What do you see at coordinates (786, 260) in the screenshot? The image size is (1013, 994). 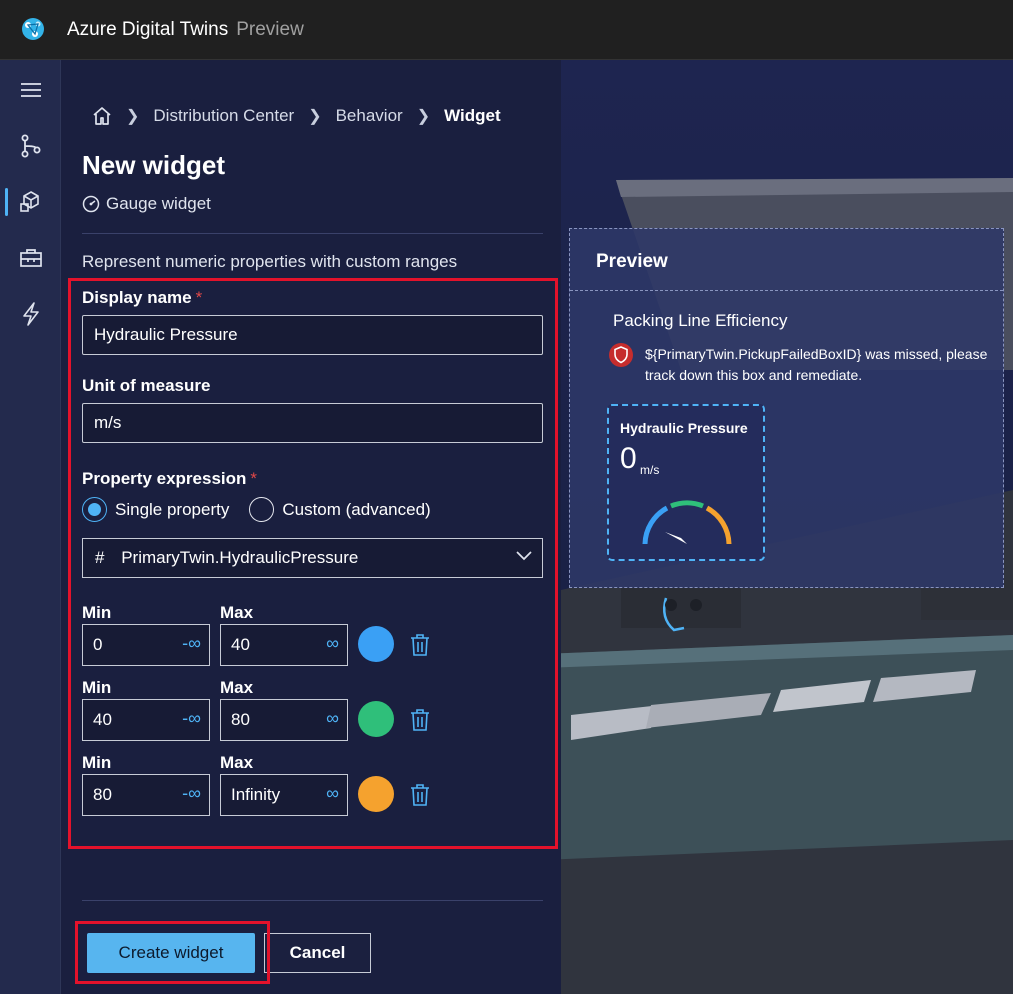 I see `preview-header: Preview` at bounding box center [786, 260].